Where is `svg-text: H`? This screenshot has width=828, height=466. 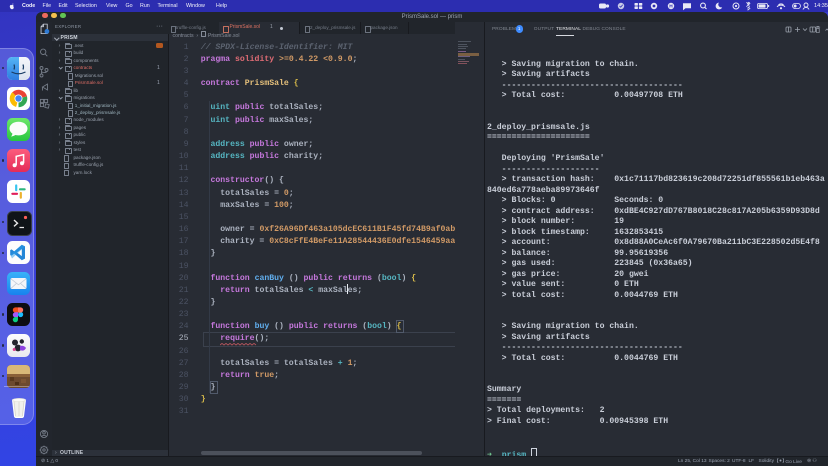
svg-text: H is located at coordinates (671, 7).